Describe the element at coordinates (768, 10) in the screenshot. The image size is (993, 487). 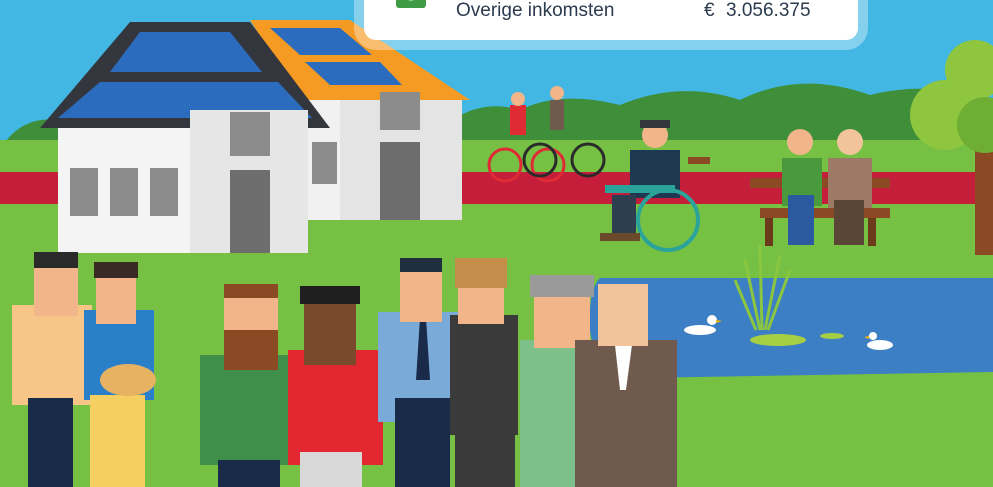
I see `income-amount: 3.056.375` at that location.